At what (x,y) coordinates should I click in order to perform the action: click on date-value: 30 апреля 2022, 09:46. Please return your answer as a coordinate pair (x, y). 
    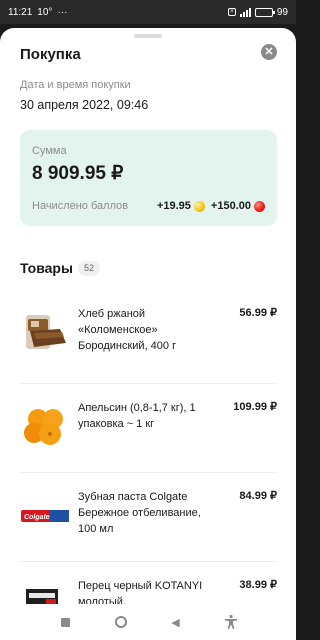
    Looking at the image, I should click on (84, 105).